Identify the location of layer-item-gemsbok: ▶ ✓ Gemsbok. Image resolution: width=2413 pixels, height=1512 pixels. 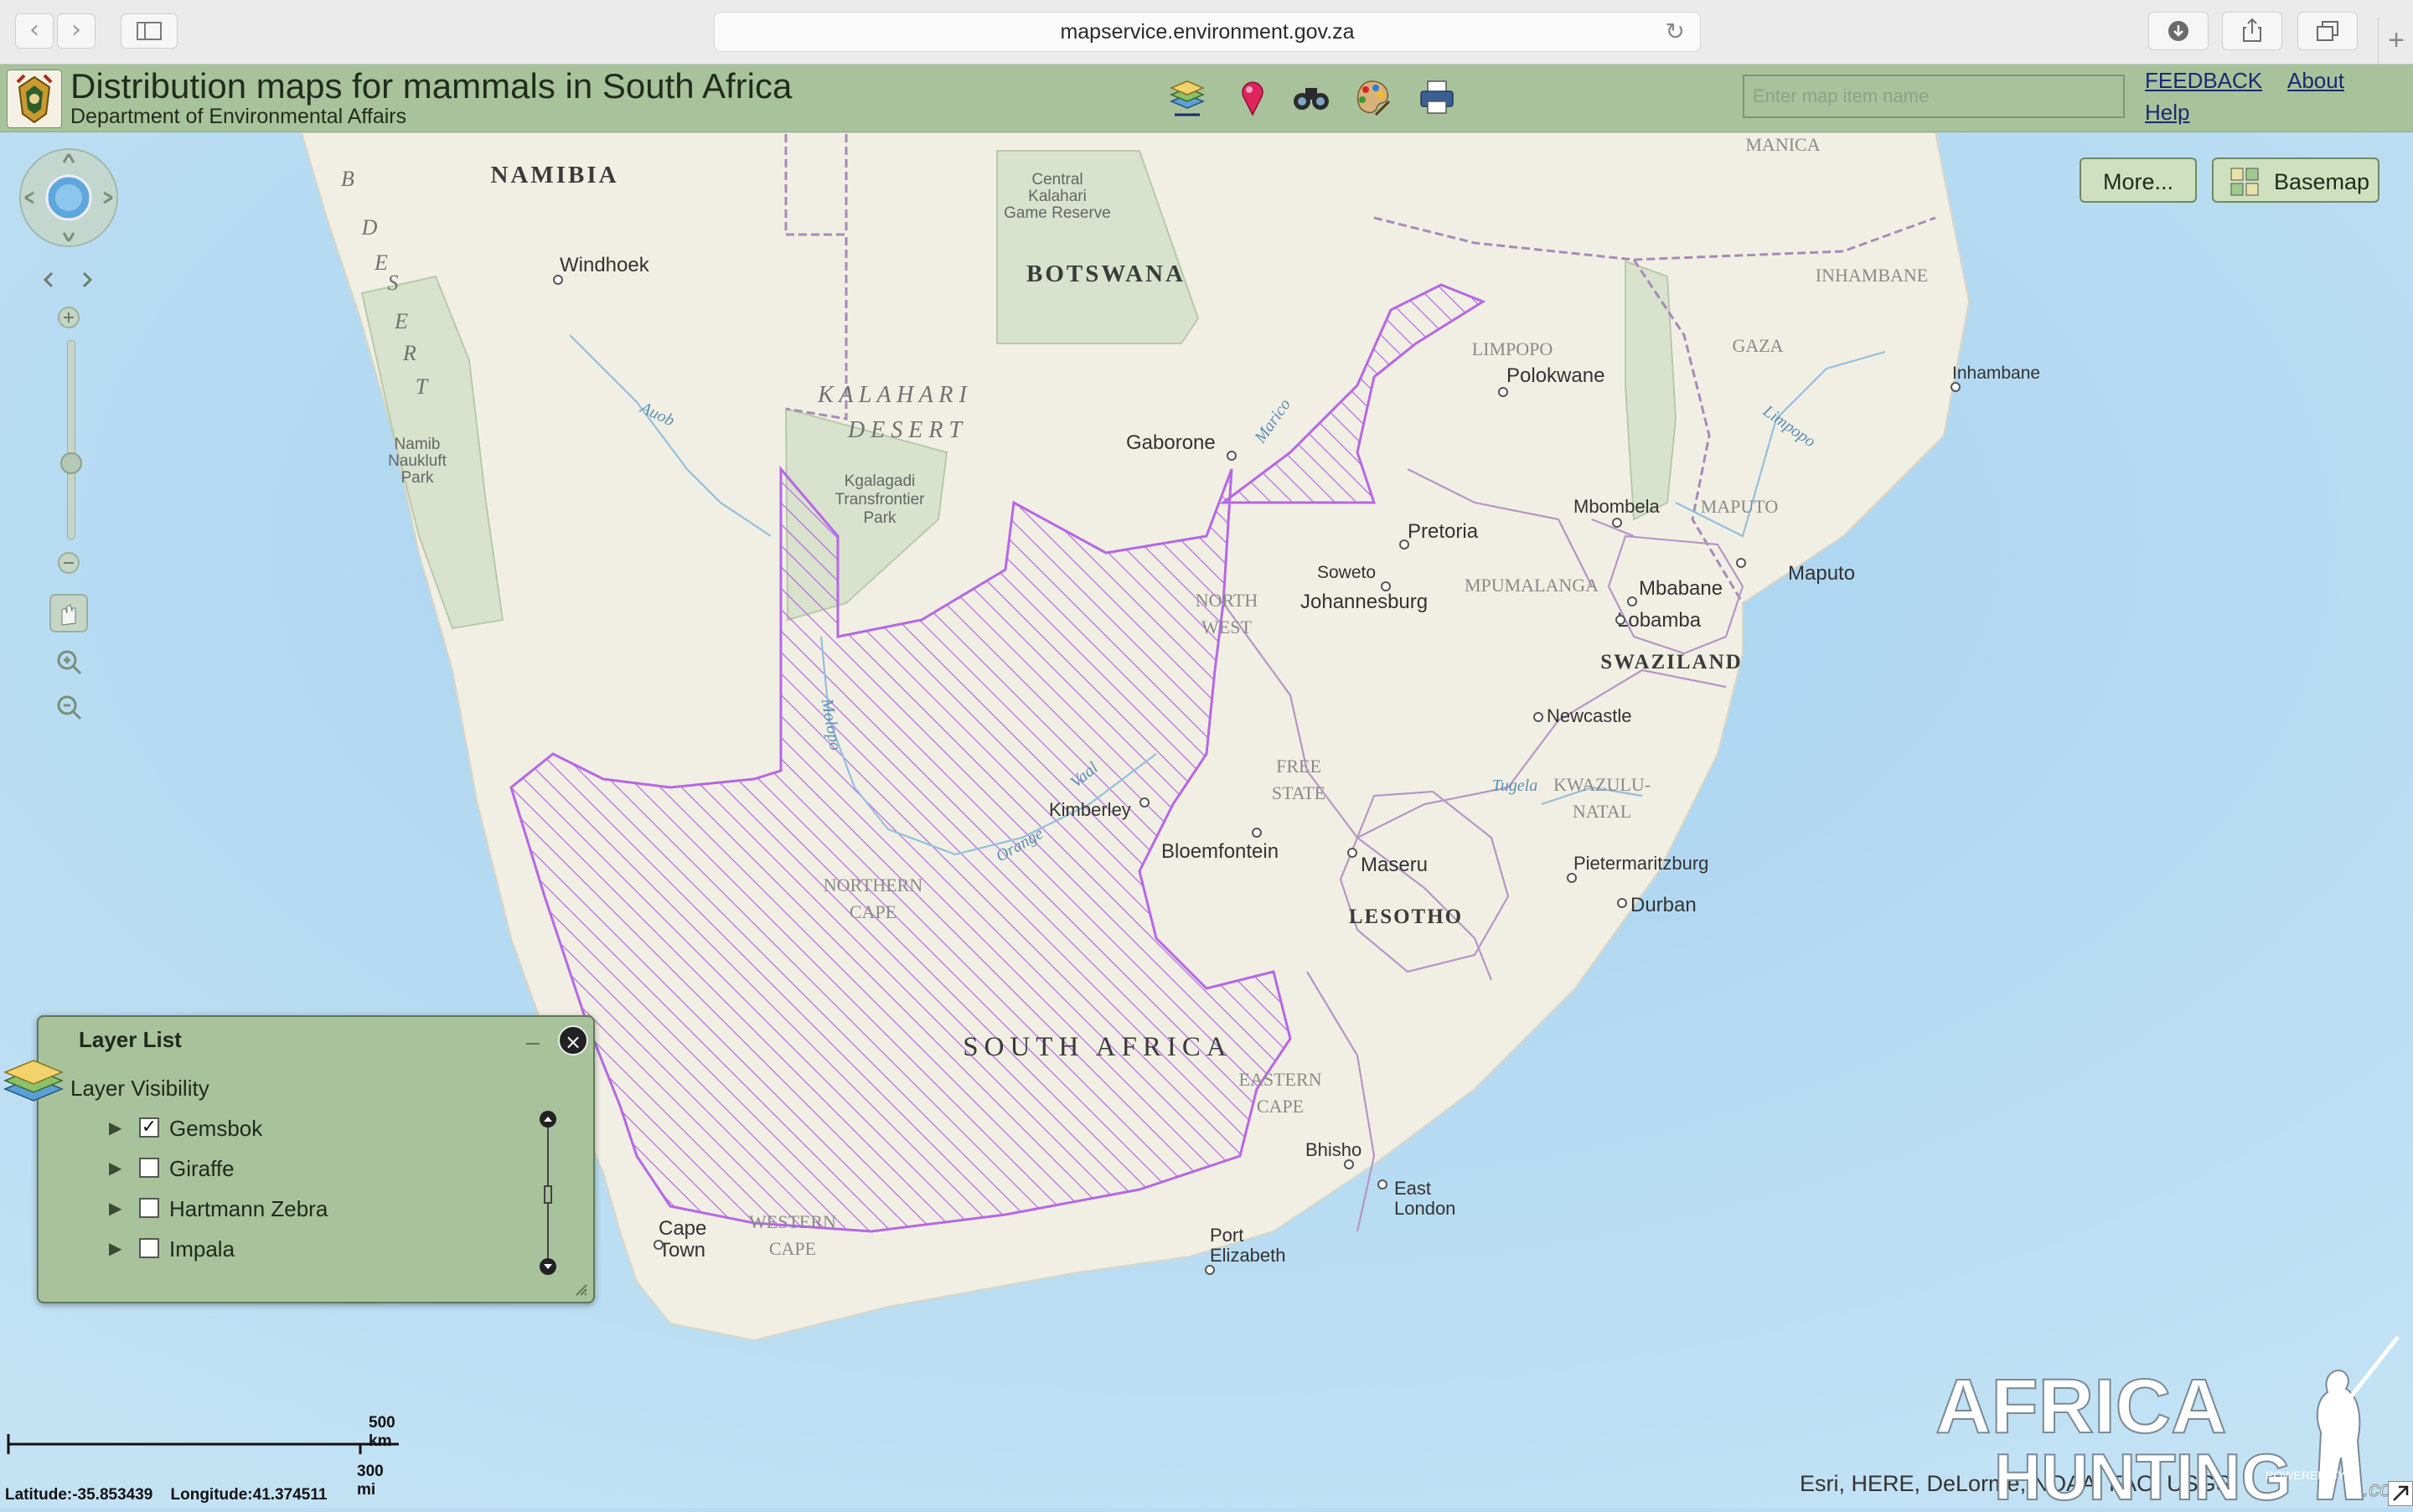
(318, 1131).